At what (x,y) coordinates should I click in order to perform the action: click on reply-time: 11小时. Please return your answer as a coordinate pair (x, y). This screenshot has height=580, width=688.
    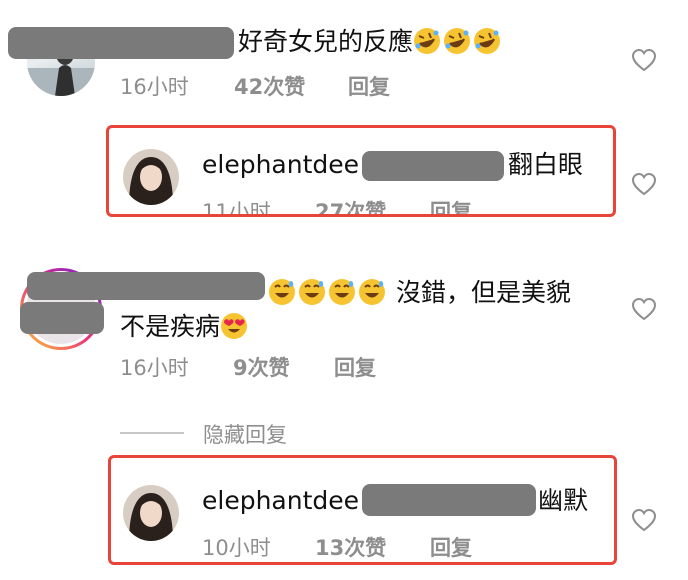
    Looking at the image, I should click on (236, 207).